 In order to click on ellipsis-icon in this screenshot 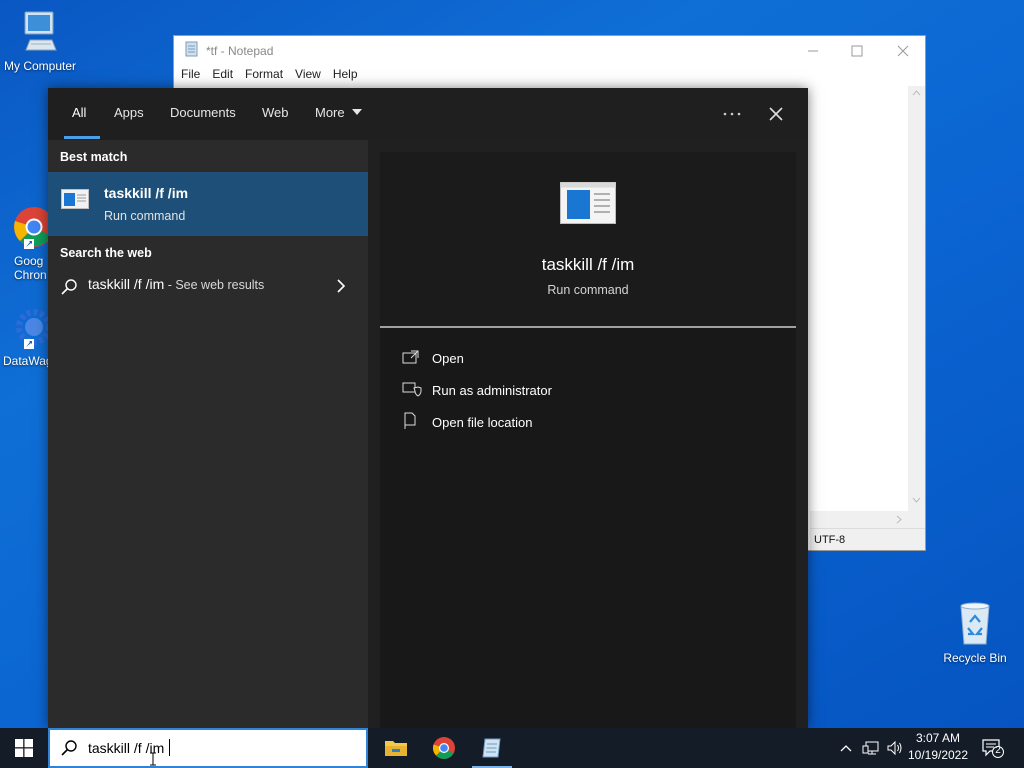, I will do `click(732, 114)`.